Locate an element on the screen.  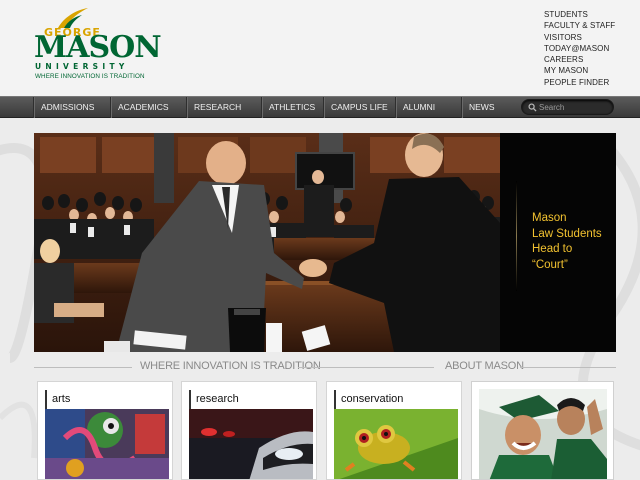
section-title-innovation: WHERE INNOVATION IS TRADITION is located at coordinates (230, 366).